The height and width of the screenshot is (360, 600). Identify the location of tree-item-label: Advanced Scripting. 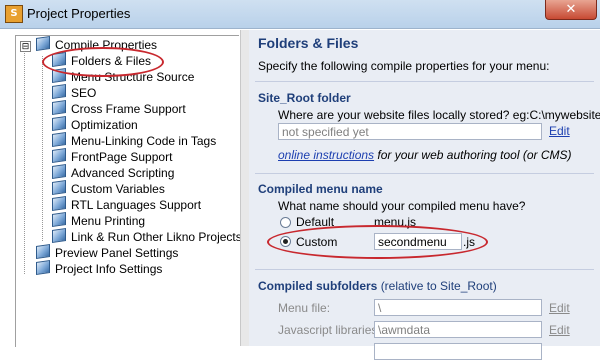
(123, 173).